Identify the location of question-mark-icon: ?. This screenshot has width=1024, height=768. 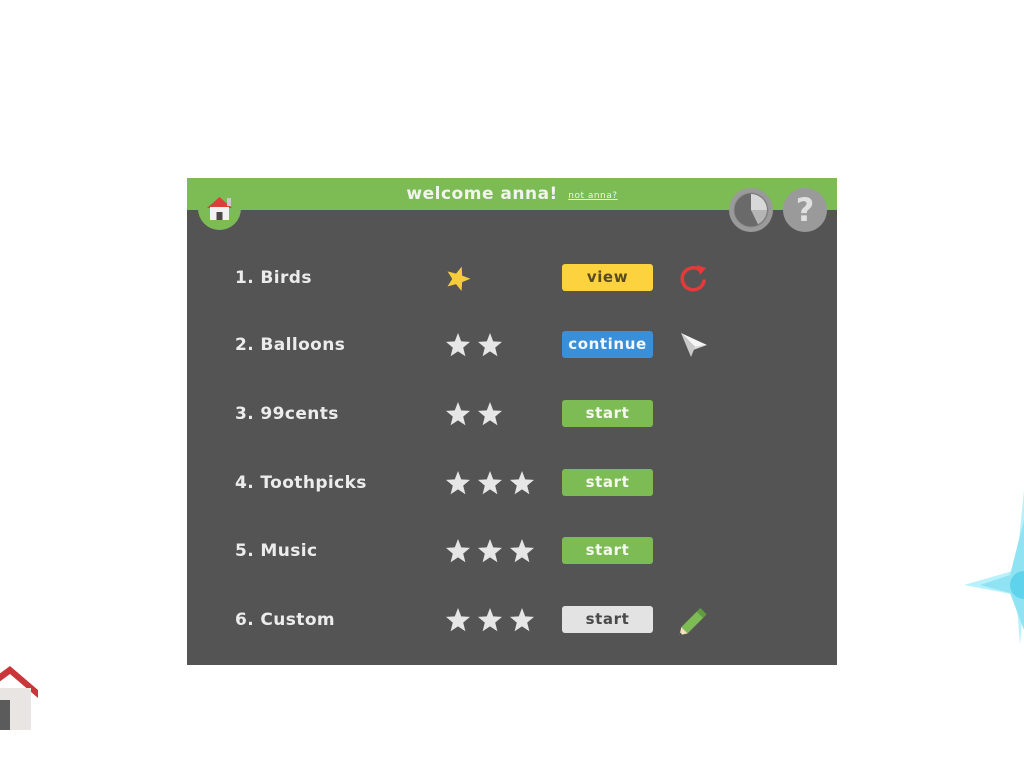
(805, 210).